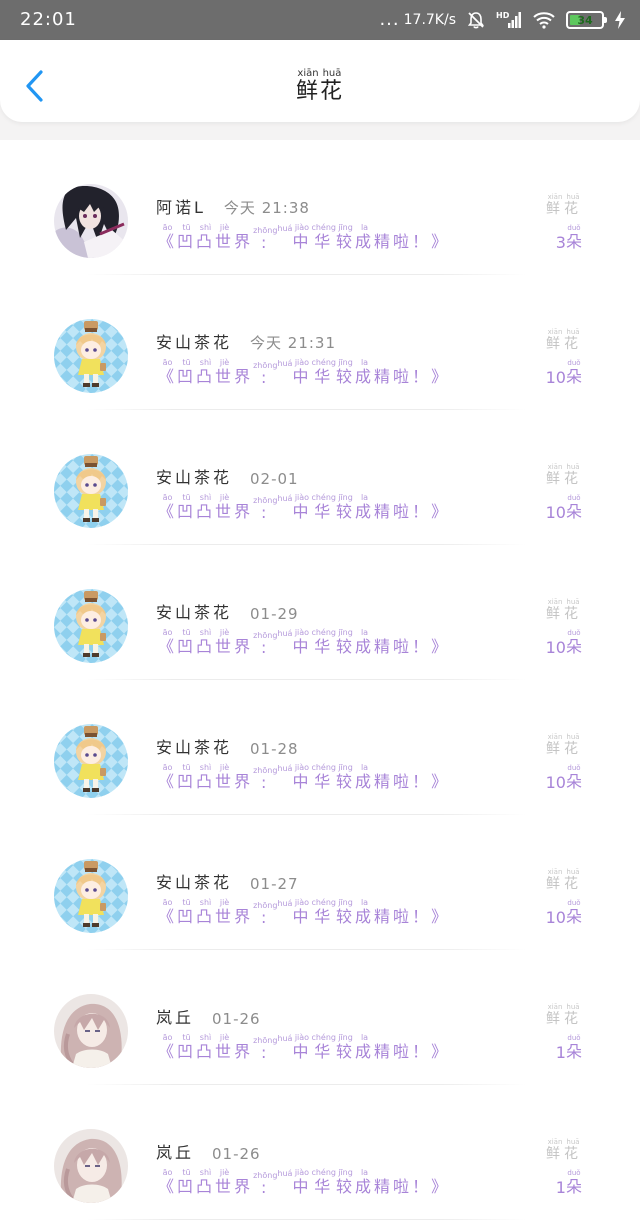  I want to click on gift-char: 凸shì, so click(206, 642).